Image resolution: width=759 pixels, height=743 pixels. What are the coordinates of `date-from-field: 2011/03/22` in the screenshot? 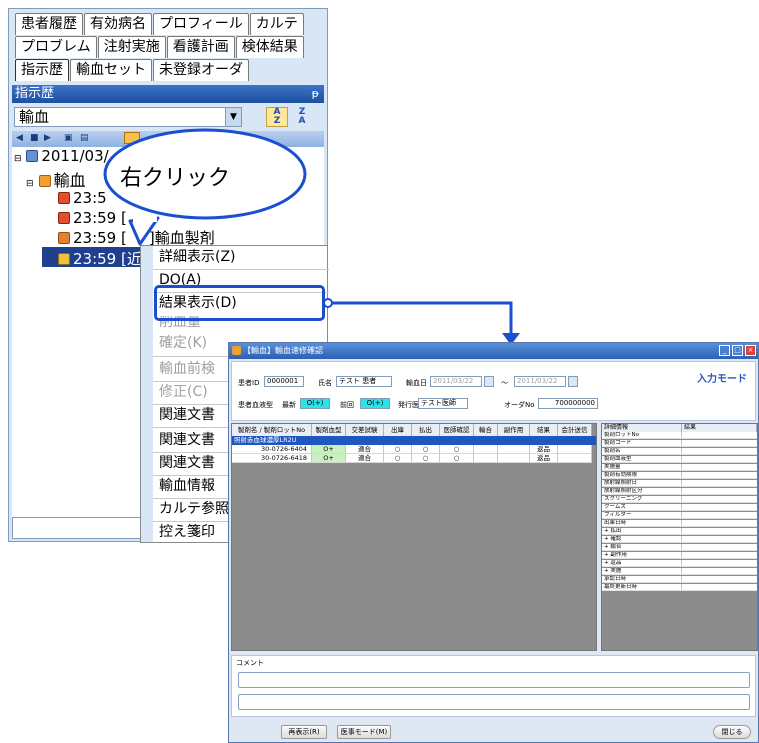 It's located at (456, 381).